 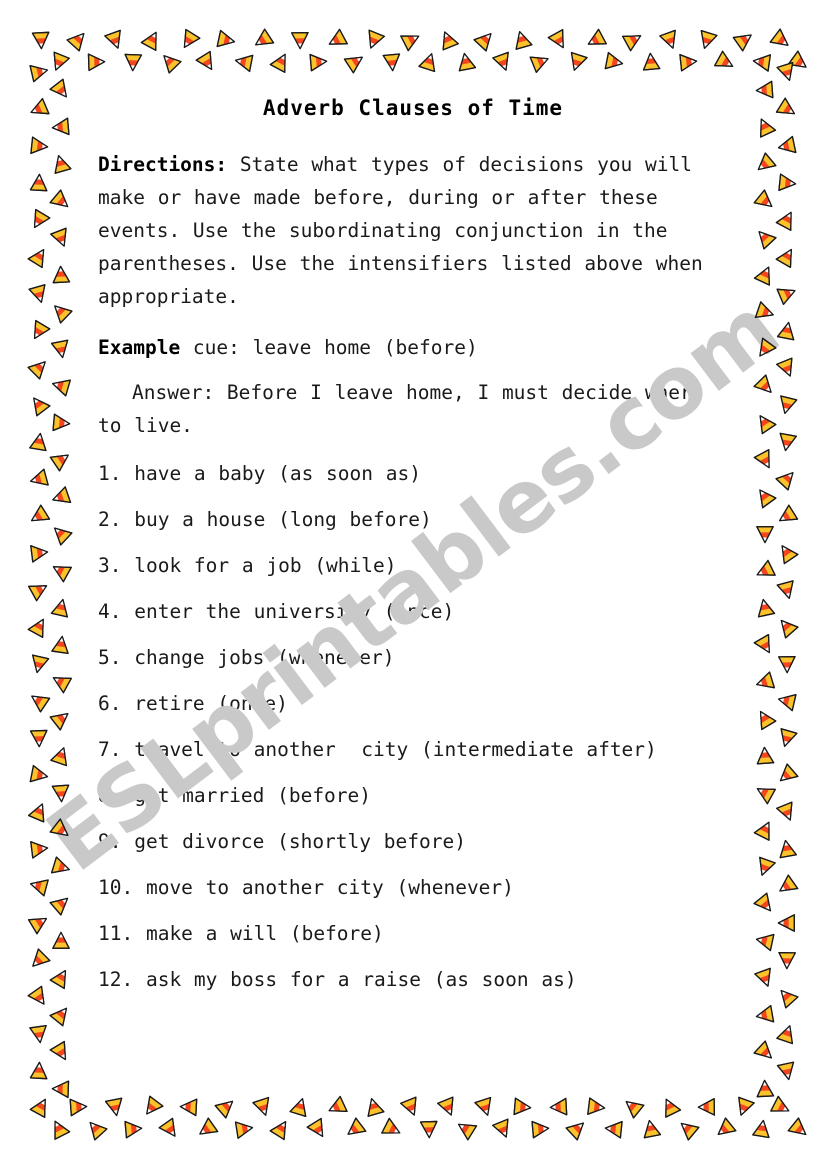 What do you see at coordinates (329, 347) in the screenshot?
I see `example-cue: cue: leave home (before)` at bounding box center [329, 347].